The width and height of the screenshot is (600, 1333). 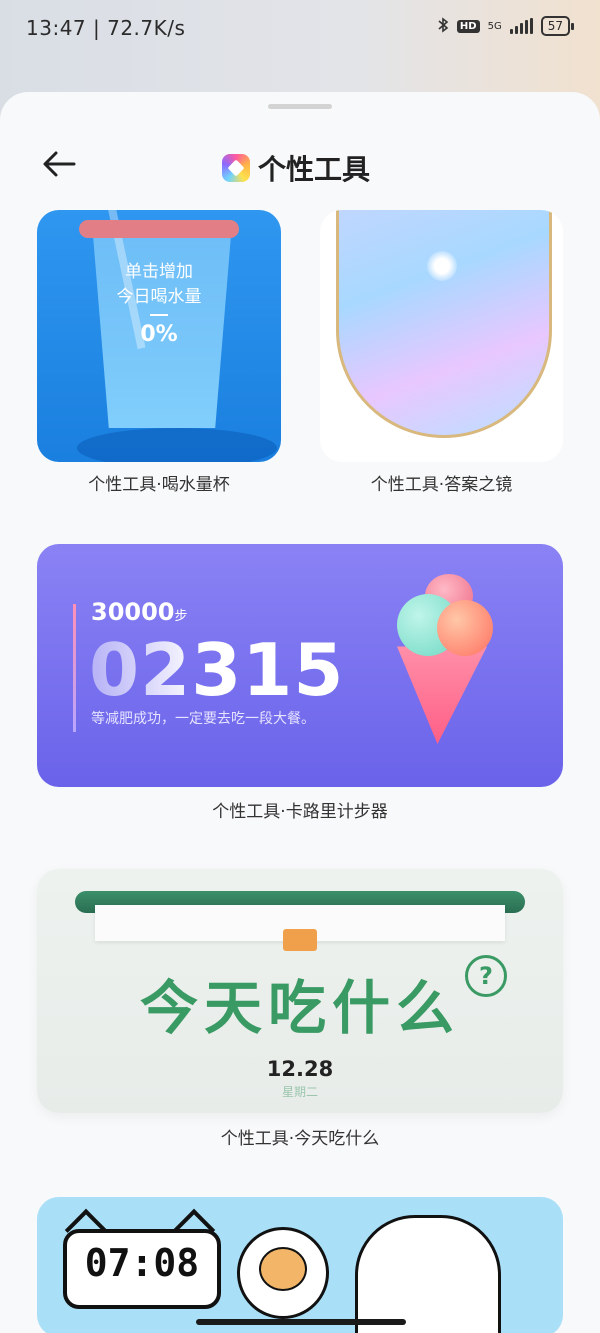 I want to click on paper-clip, so click(x=300, y=940).